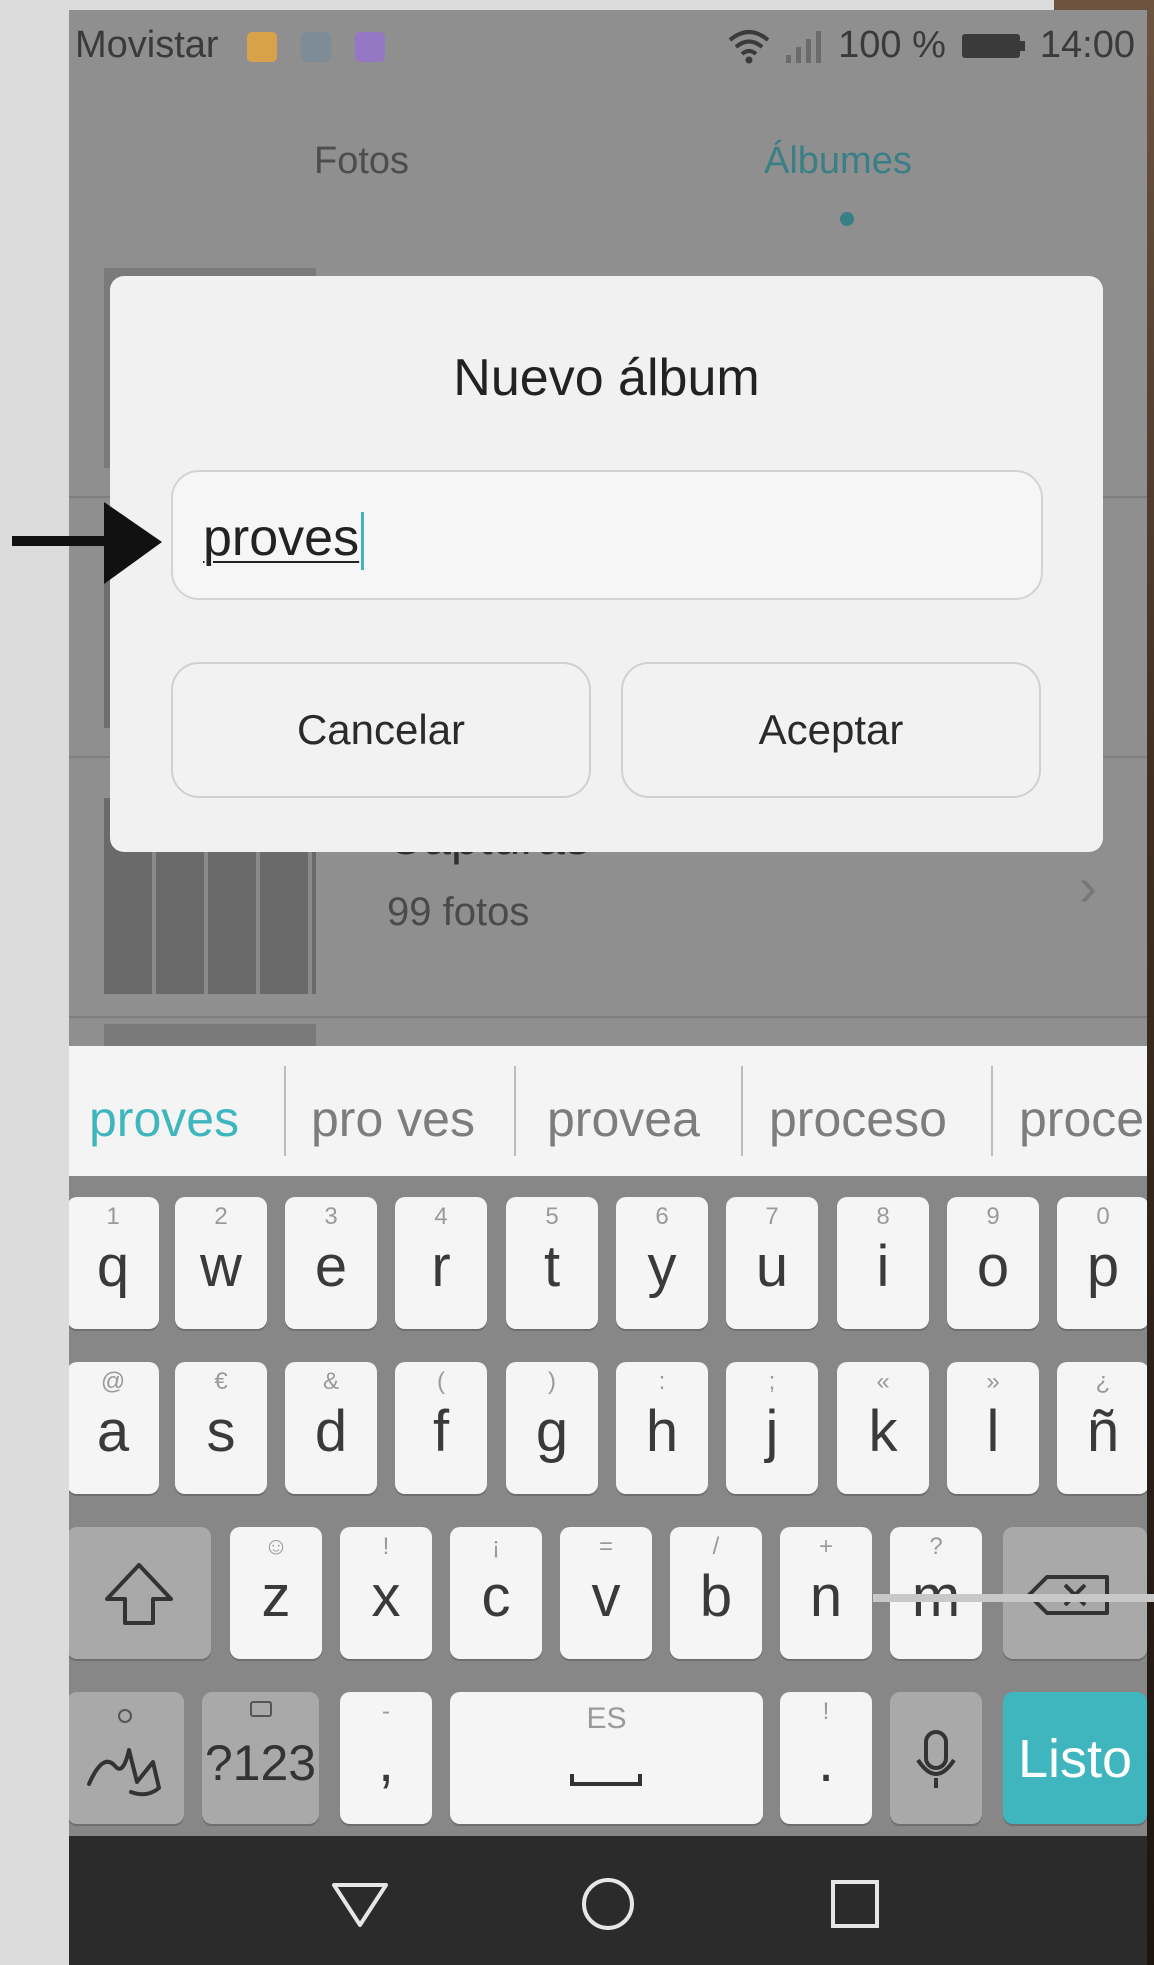  I want to click on status-bar: Movistar 100 % 14:00, so click(608, 50).